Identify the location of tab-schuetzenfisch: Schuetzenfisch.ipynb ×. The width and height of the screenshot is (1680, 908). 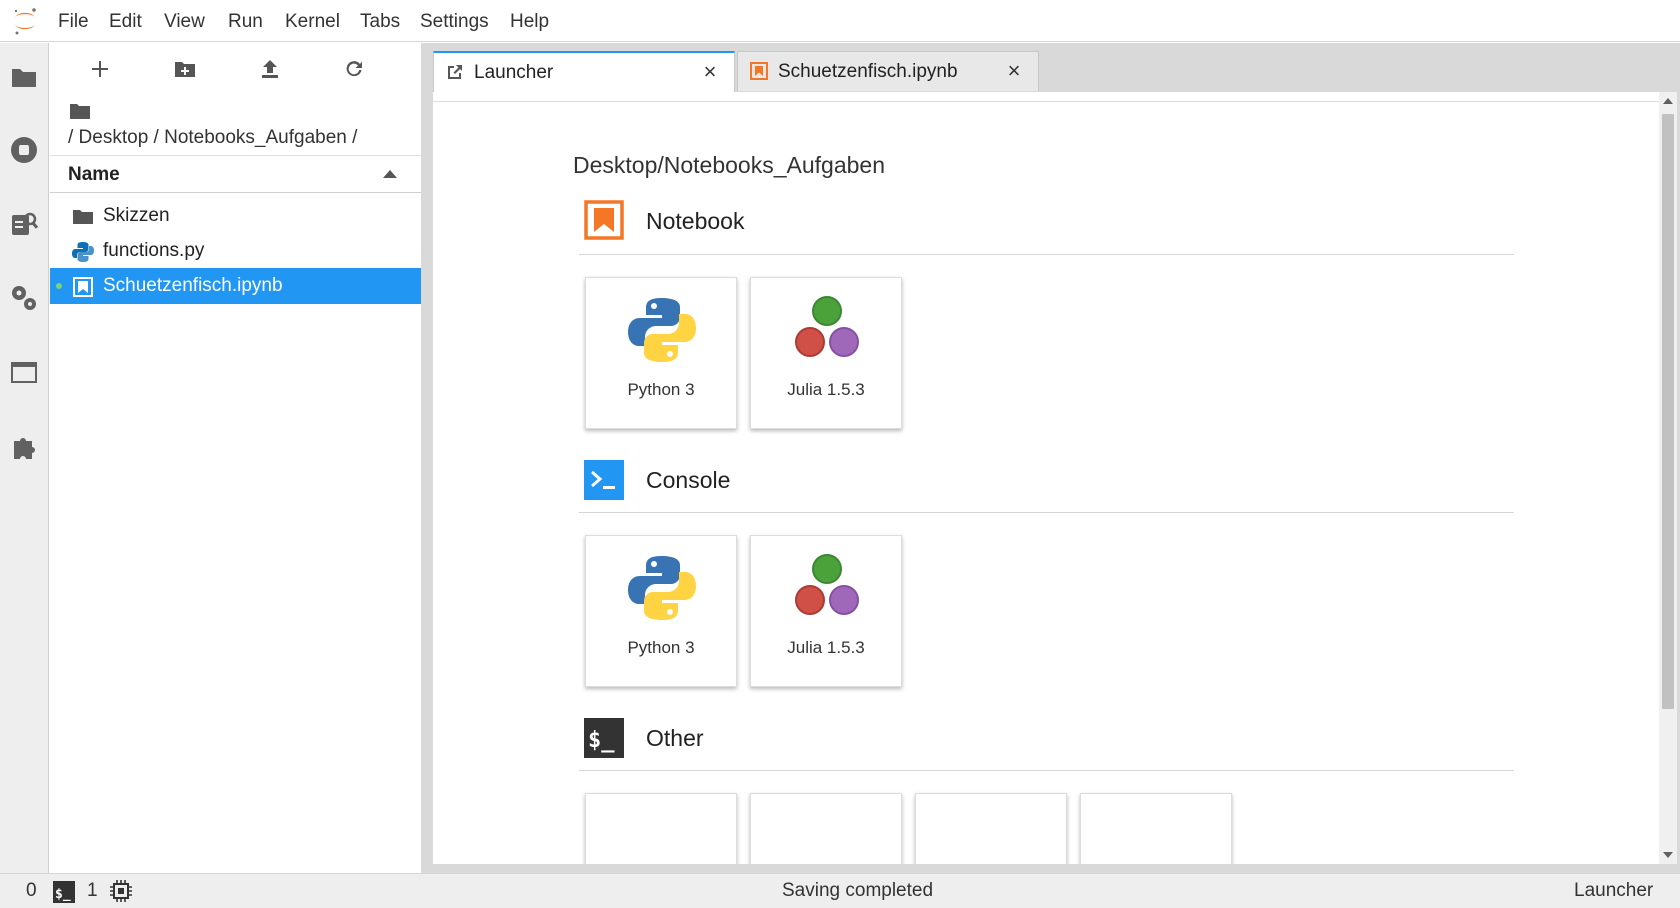
(888, 71).